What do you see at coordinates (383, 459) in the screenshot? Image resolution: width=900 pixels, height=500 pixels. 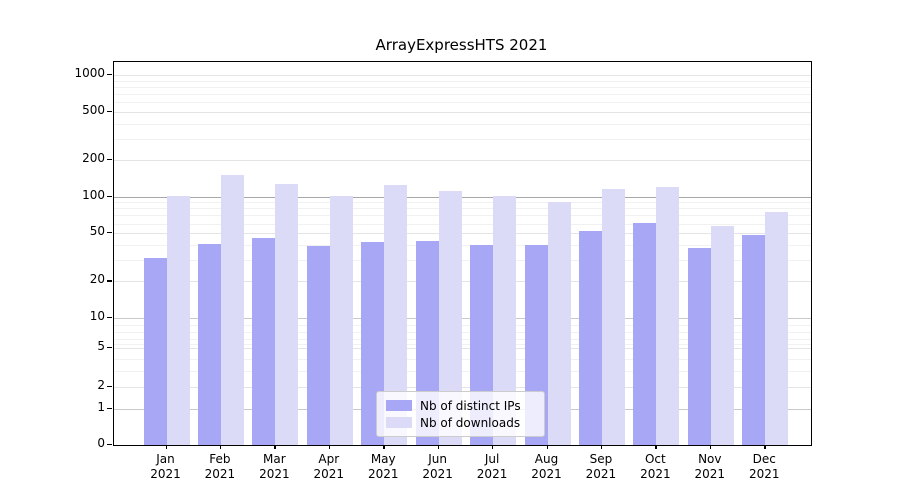 I see `x-tick-month: May` at bounding box center [383, 459].